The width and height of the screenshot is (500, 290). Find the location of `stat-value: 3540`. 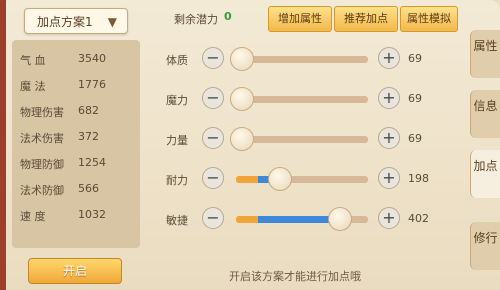

stat-value: 3540 is located at coordinates (92, 58).